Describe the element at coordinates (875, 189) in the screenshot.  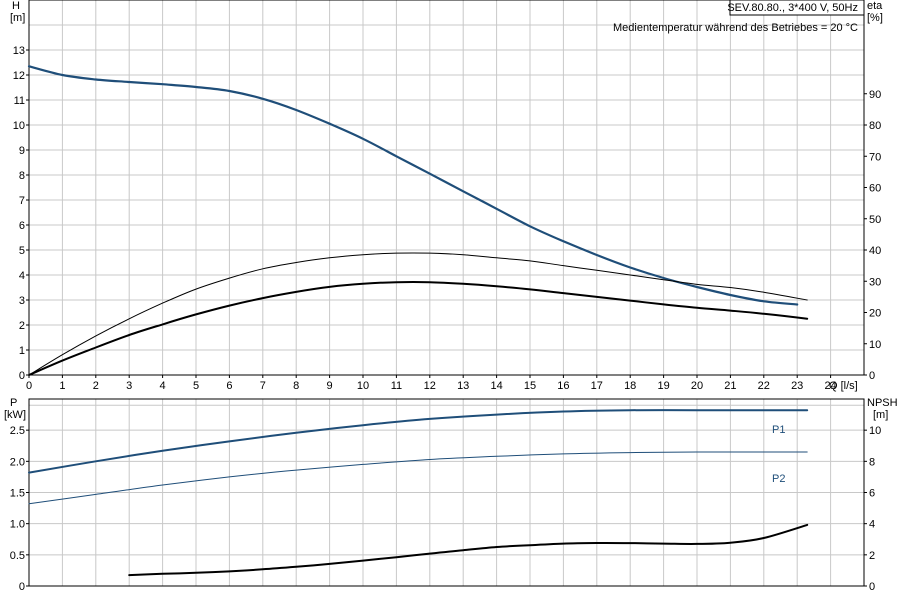
I see `head-right-tick-label: 60` at that location.